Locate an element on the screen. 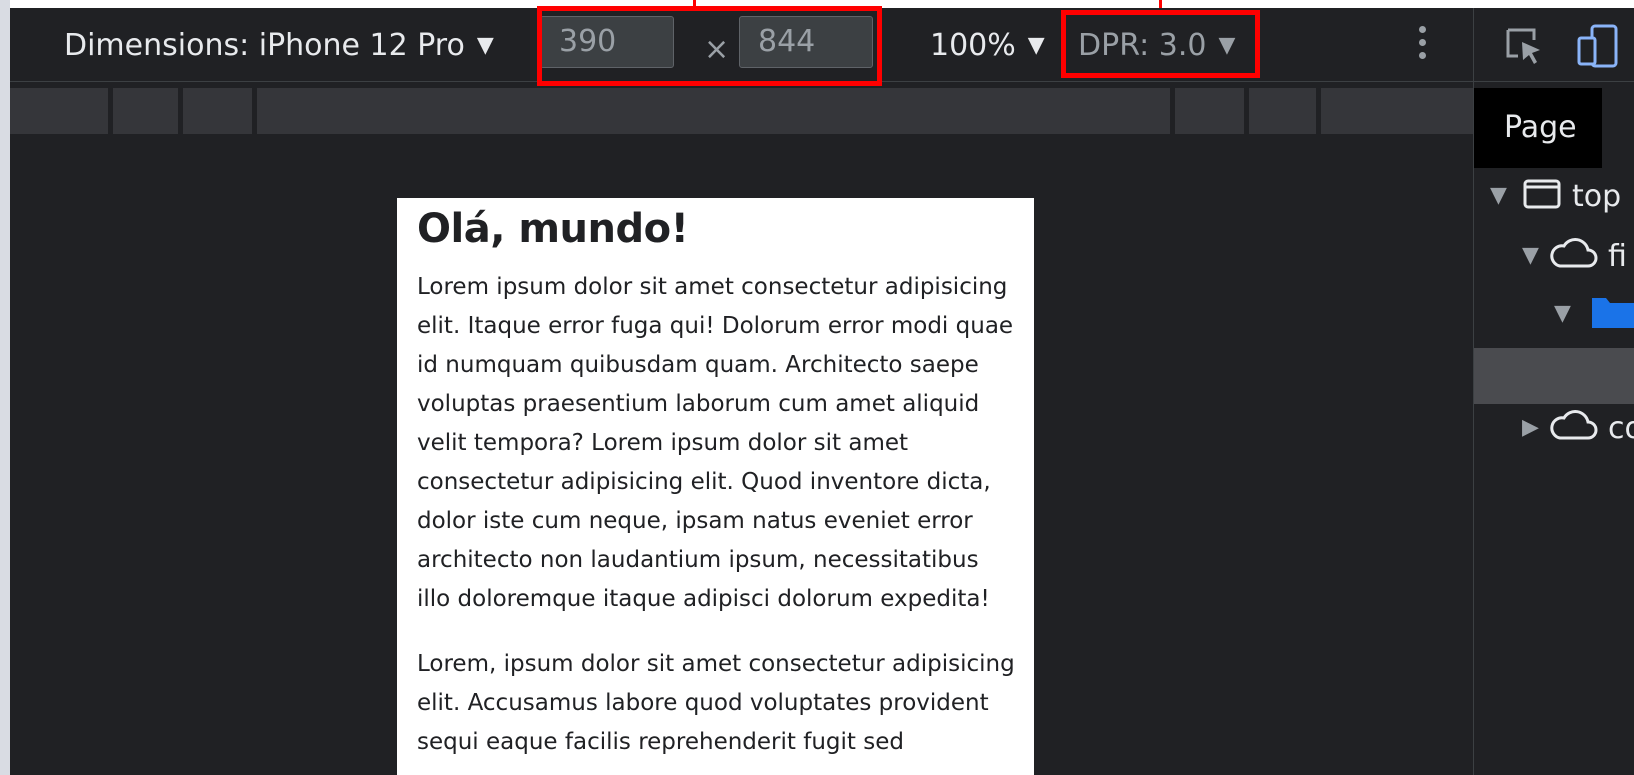 The width and height of the screenshot is (1634, 775). tree-item-folder: ▼ is located at coordinates (1594, 322).